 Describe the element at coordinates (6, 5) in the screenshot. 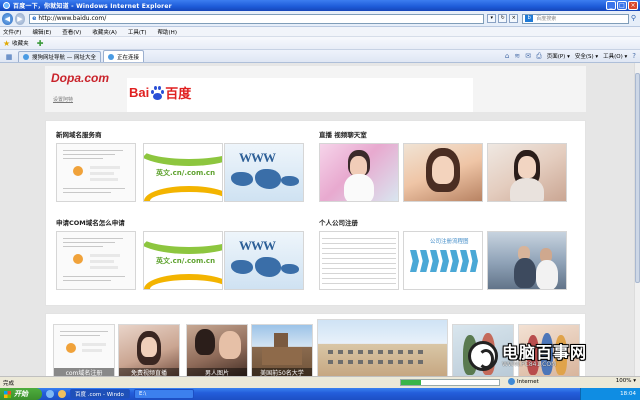

I see `ie-icon` at that location.